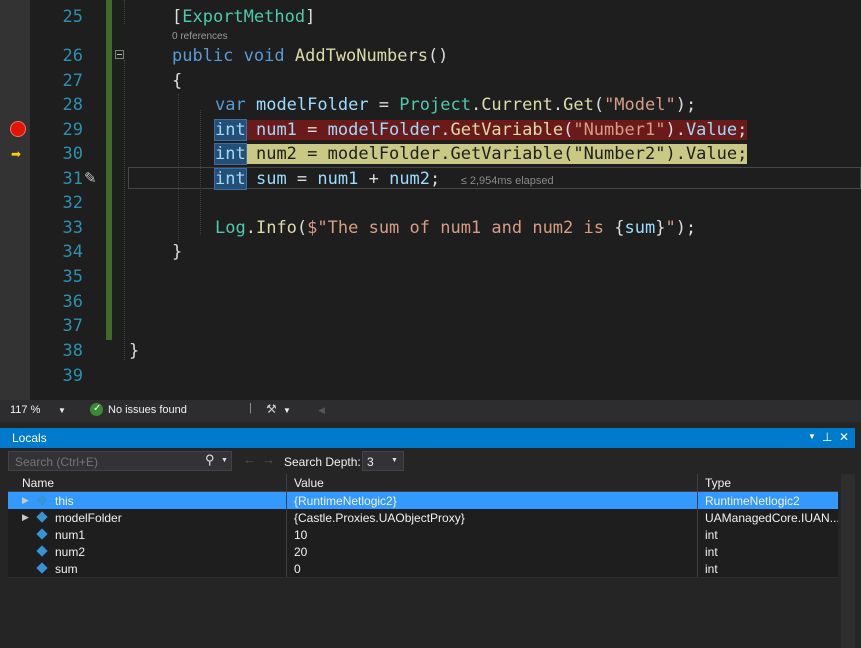 The height and width of the screenshot is (648, 861). What do you see at coordinates (177, 81) in the screenshot?
I see `code-text: {` at bounding box center [177, 81].